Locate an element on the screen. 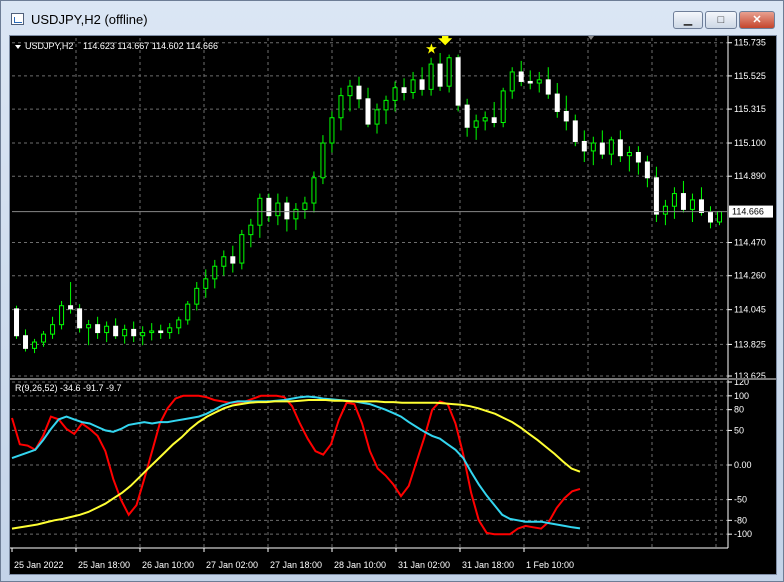 This screenshot has height=582, width=784. symbol-label: USDJPY,H2 is located at coordinates (49, 46).